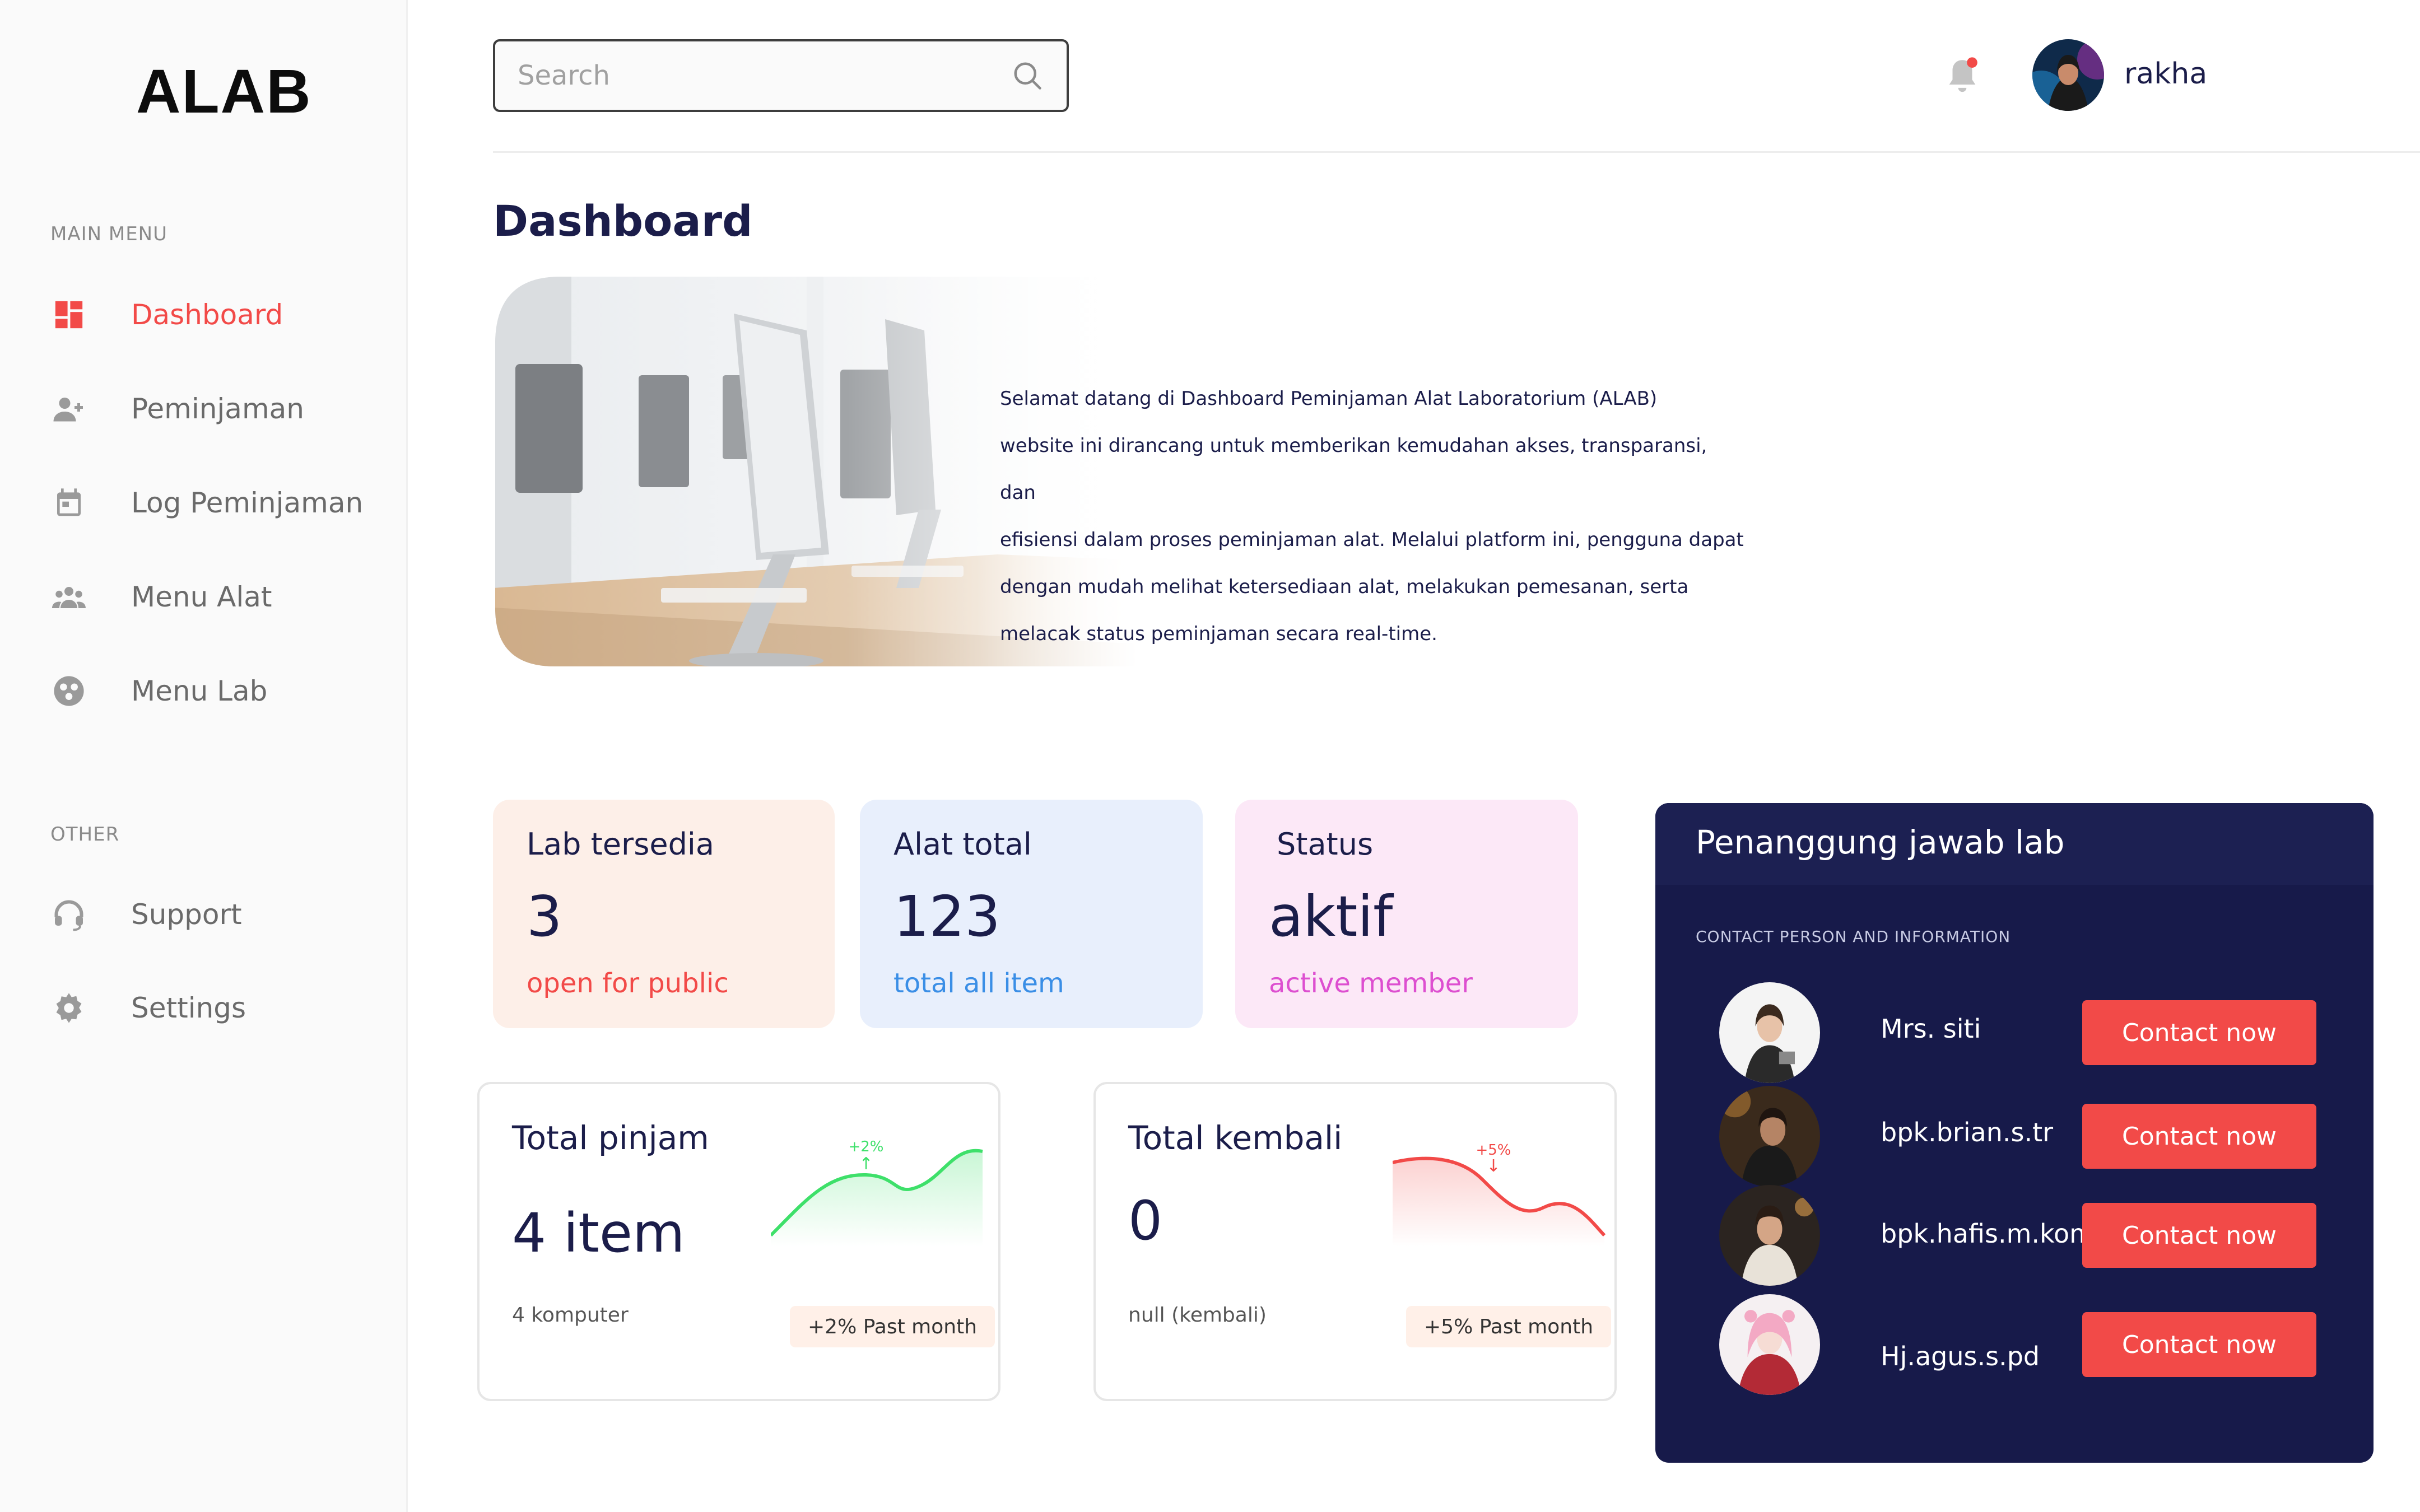 This screenshot has width=2420, height=1512. I want to click on trend-change: +2%, so click(866, 1147).